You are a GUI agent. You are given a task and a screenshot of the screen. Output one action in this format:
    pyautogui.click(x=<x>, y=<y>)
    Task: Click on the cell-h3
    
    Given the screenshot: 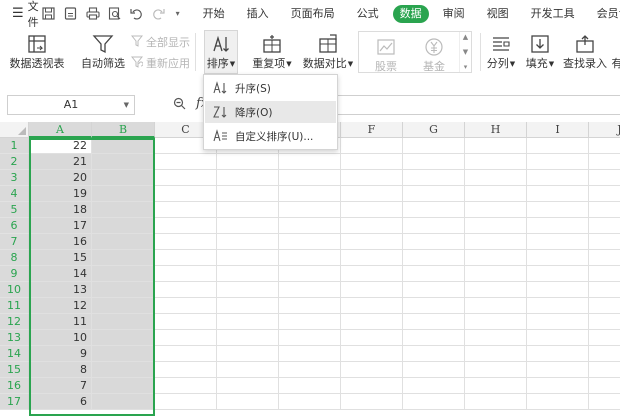 What is the action you would take?
    pyautogui.click(x=496, y=178)
    